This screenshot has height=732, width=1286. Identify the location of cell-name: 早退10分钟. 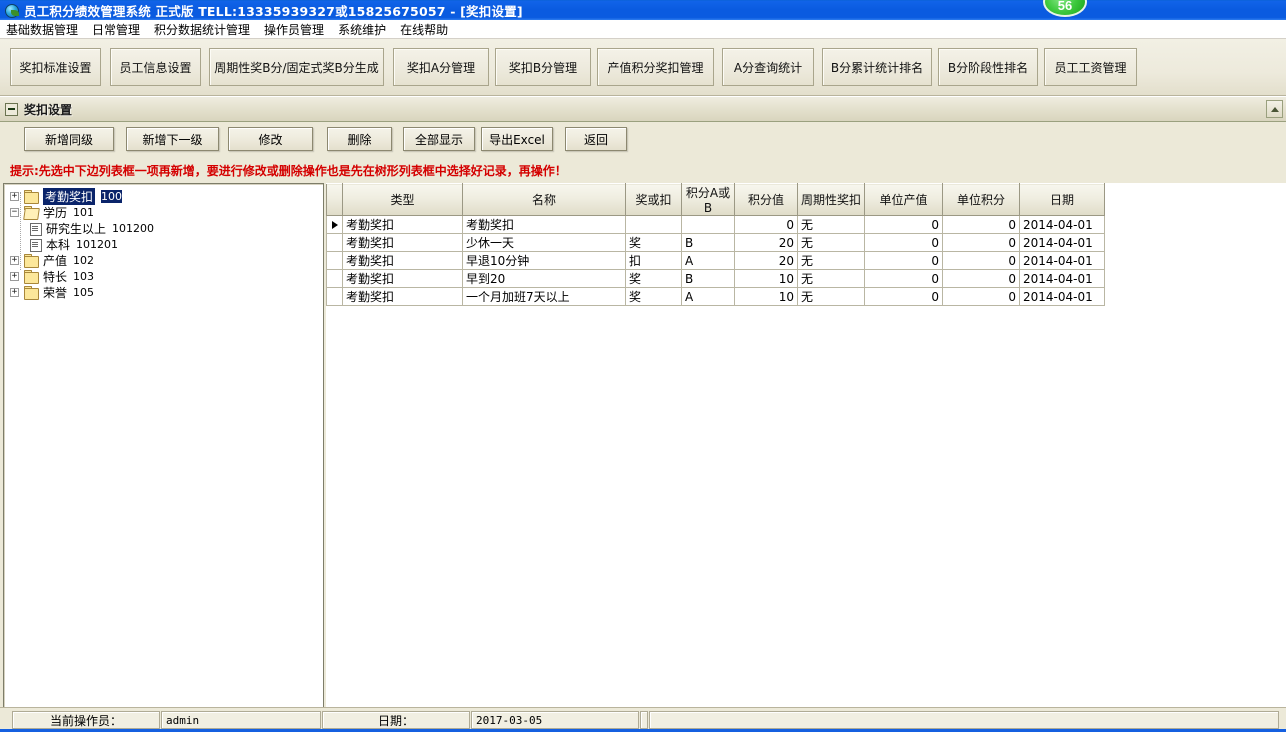
(544, 260).